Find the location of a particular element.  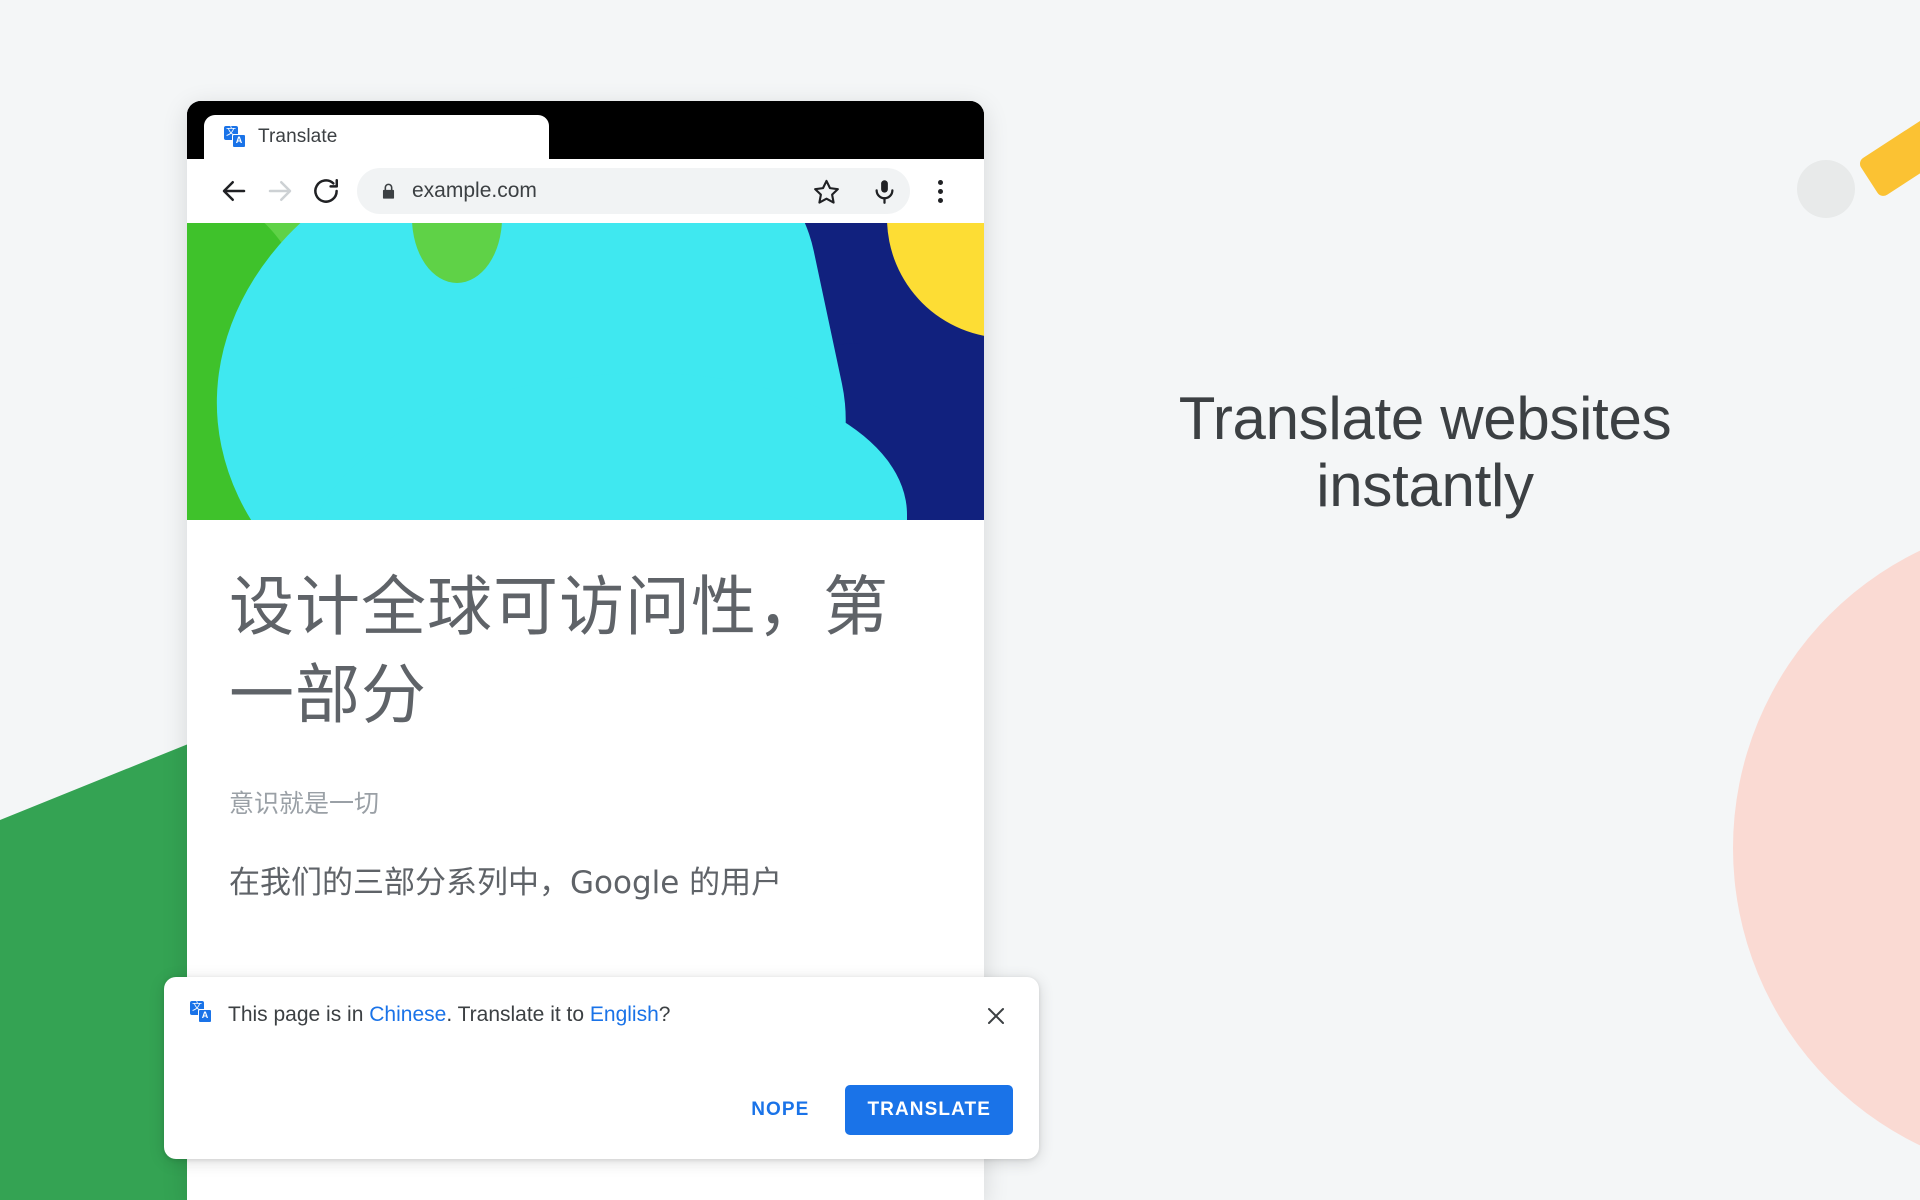

page-title: Translate websites instantly is located at coordinates (1425, 452).